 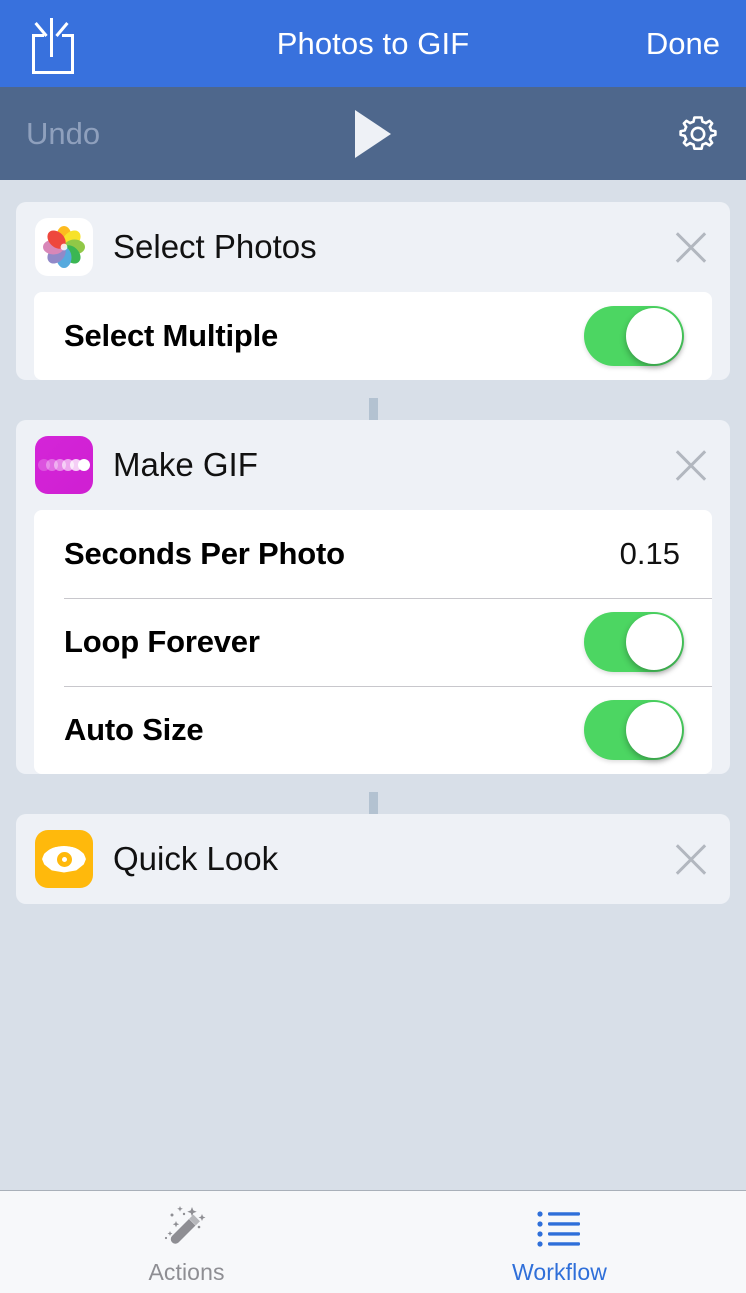 I want to click on auto-size-toggle, so click(x=634, y=730).